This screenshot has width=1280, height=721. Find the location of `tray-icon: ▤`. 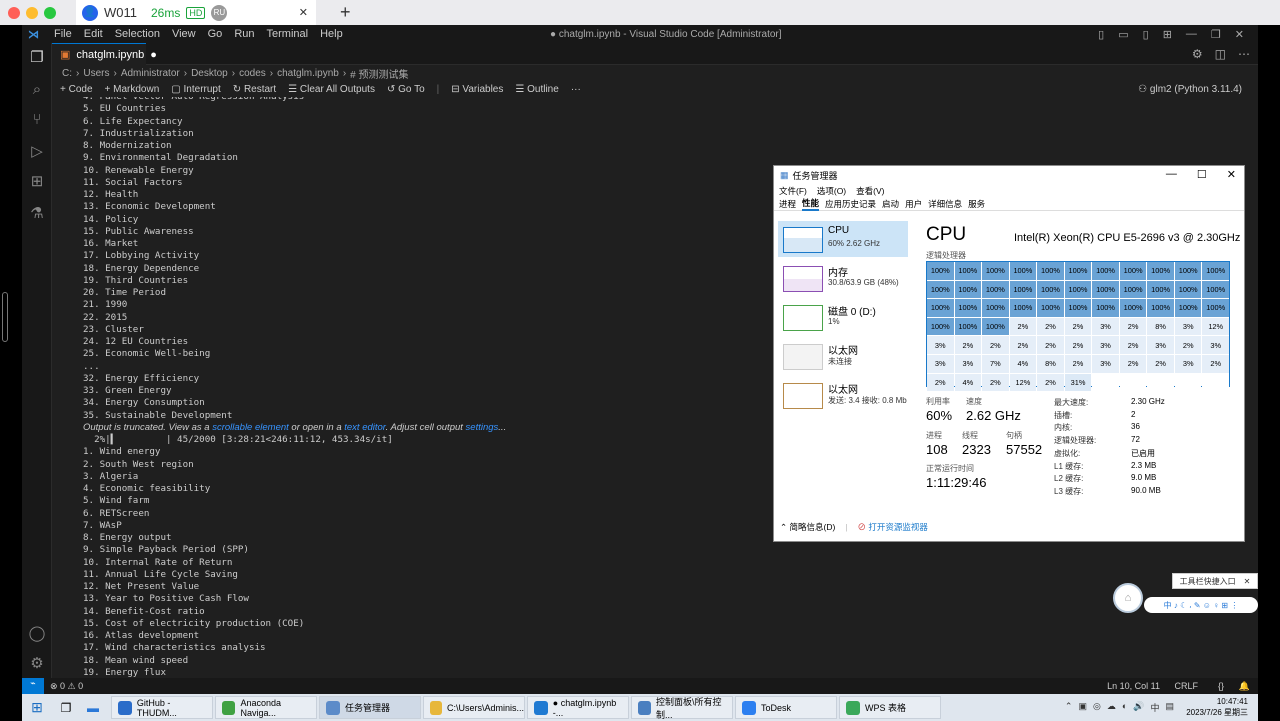

tray-icon: ▤ is located at coordinates (1169, 707).